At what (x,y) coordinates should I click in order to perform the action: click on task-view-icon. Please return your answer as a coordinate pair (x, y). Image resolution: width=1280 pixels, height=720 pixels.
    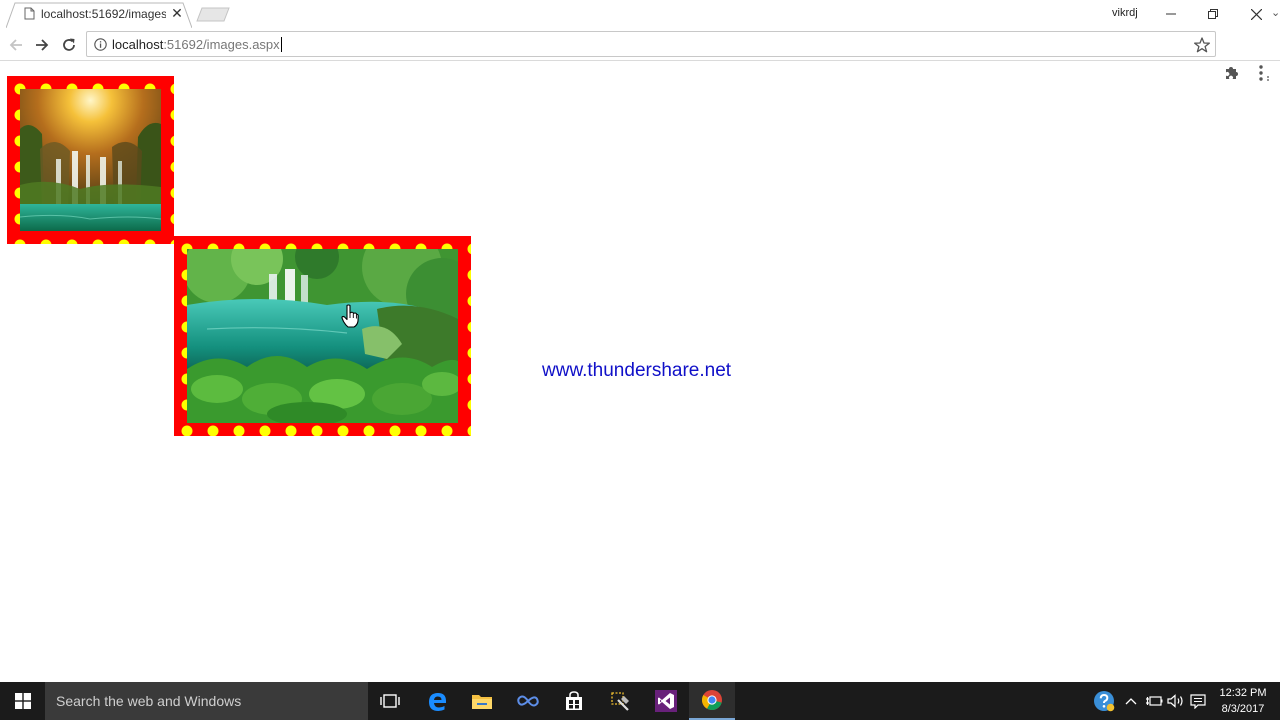
    Looking at the image, I should click on (390, 701).